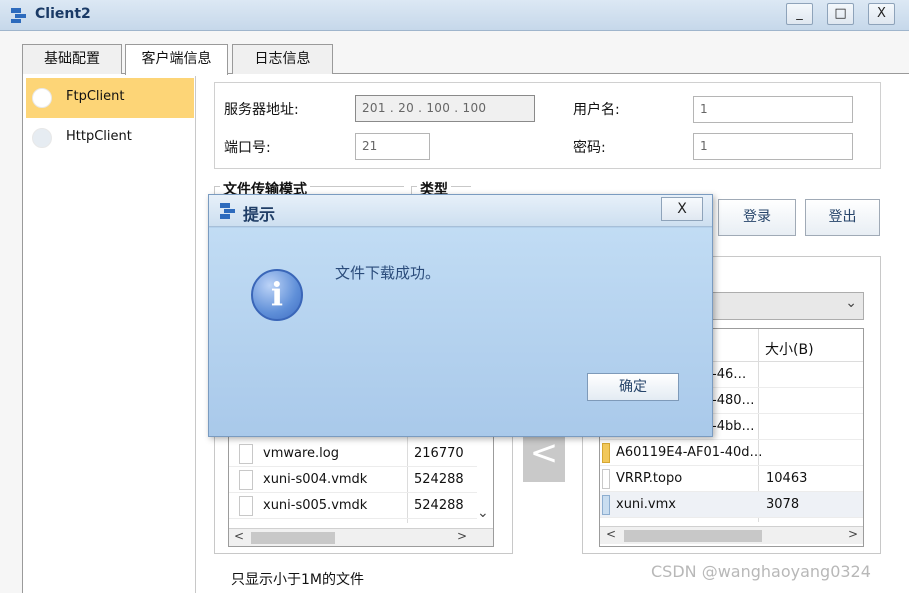  I want to click on filter-note: 只显示小于1M的文件, so click(297, 580).